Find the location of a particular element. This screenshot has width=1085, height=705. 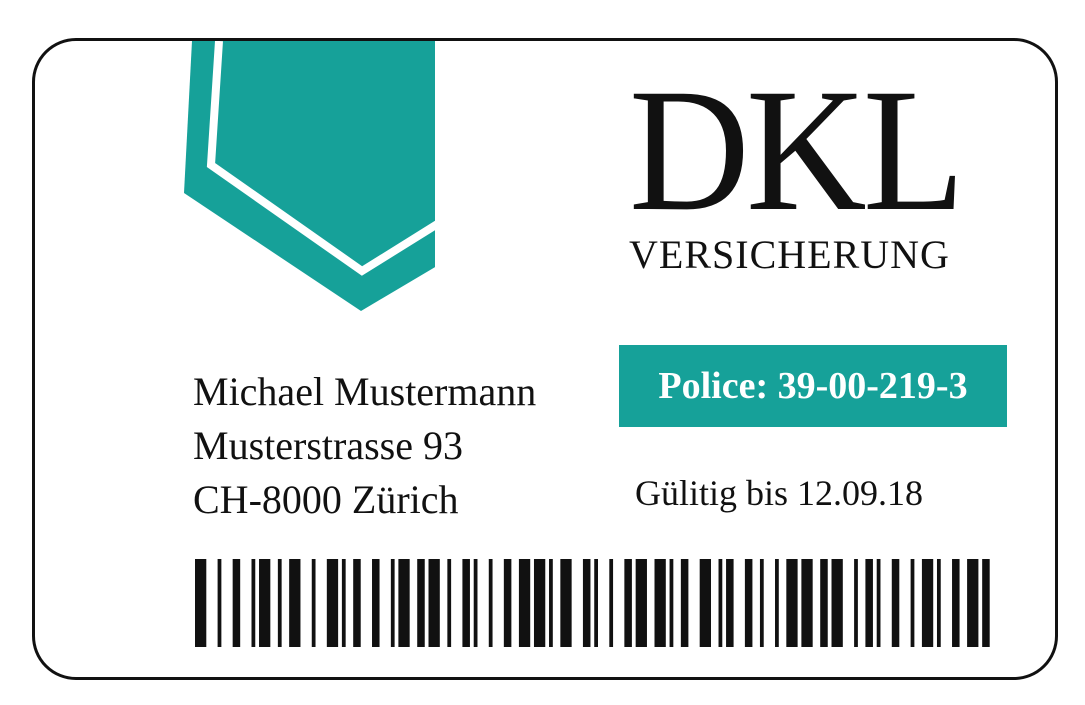

holder-city: CH-8000 Zürich is located at coordinates (326, 499).